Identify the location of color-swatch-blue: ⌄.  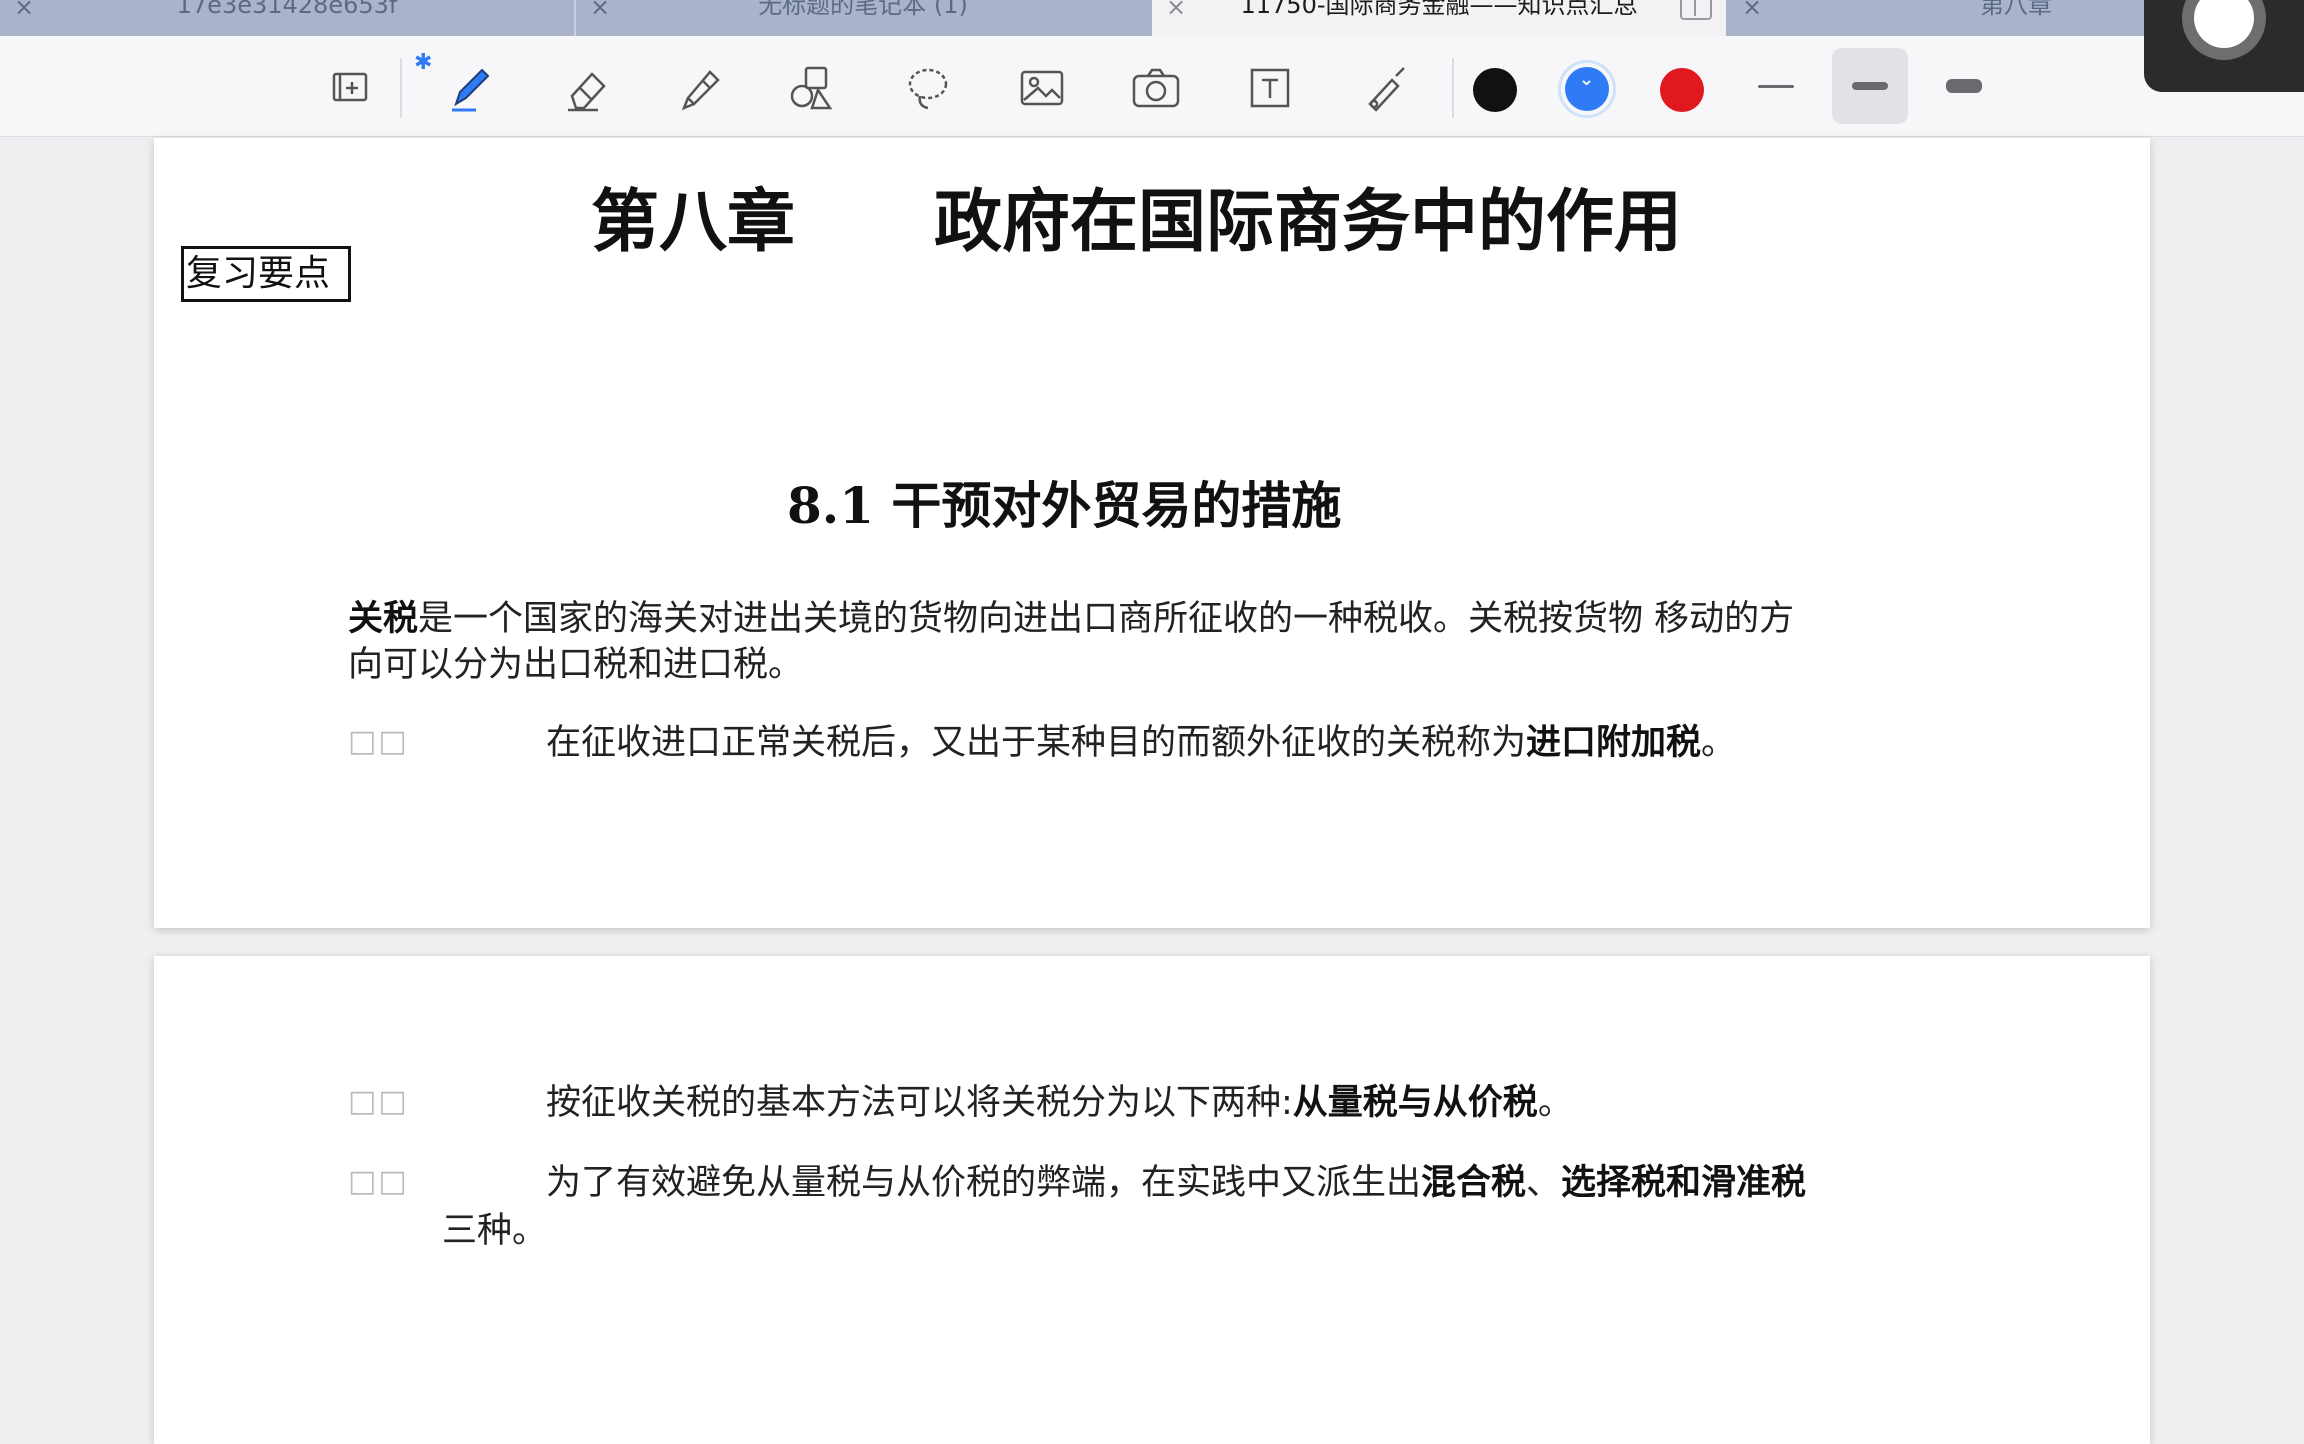
(1587, 89).